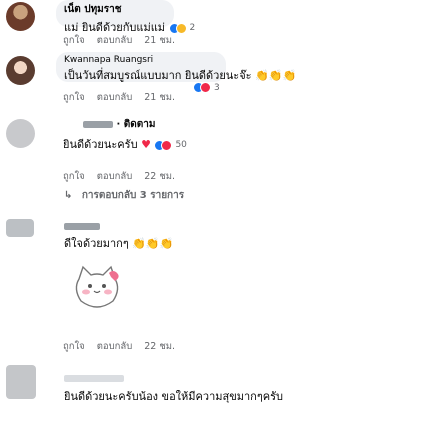 The width and height of the screenshot is (444, 432). What do you see at coordinates (160, 97) in the screenshot?
I see `timestamp-2: 21 ชม.` at bounding box center [160, 97].